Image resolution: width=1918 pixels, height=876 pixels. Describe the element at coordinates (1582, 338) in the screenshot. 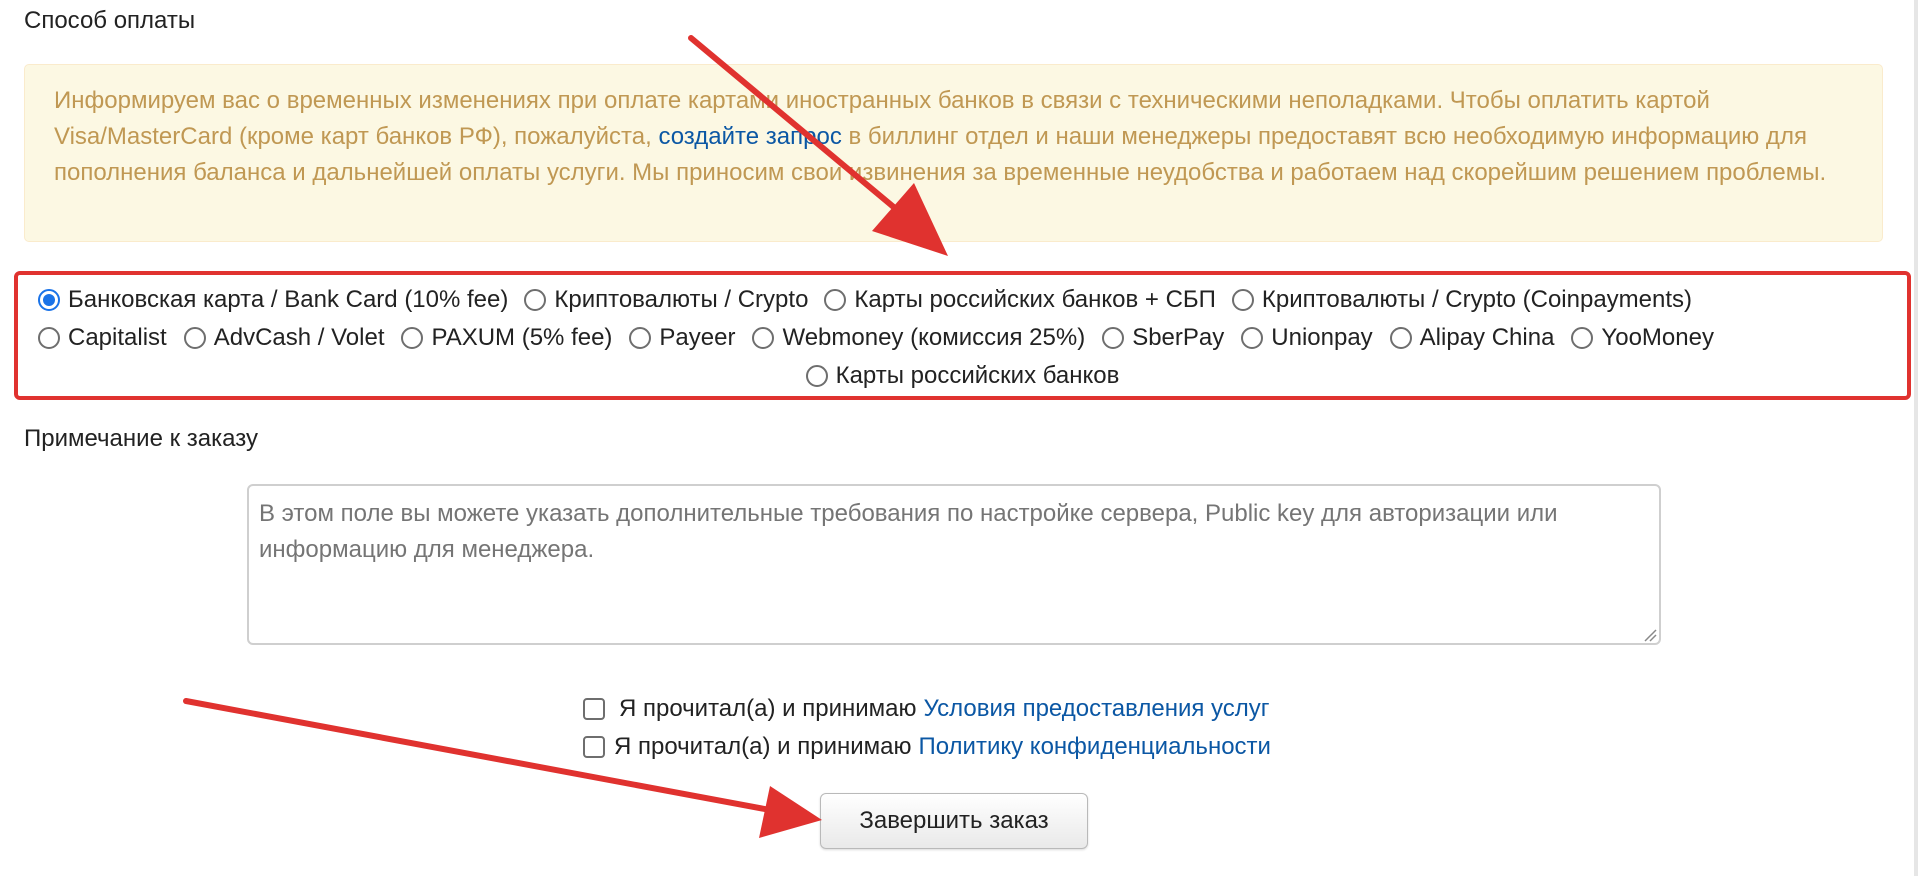

I see `radio-yoomoney` at that location.